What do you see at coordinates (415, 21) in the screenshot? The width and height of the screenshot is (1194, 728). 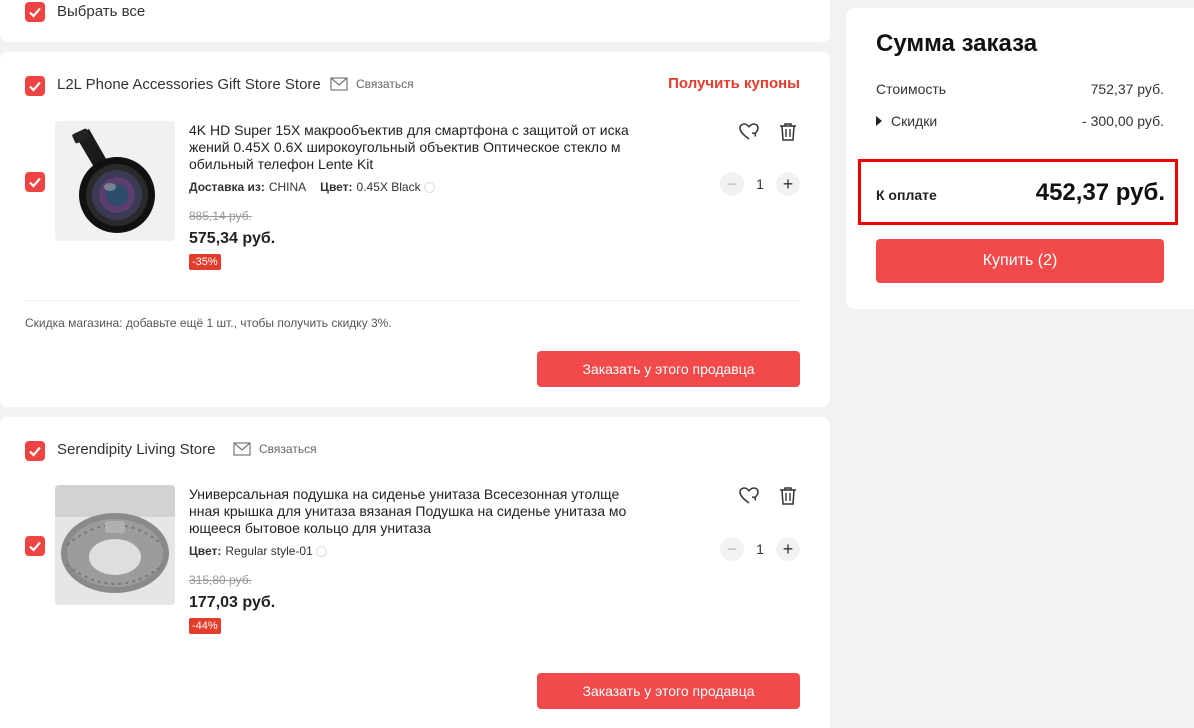 I see `select-all-bar: Выбрать все` at bounding box center [415, 21].